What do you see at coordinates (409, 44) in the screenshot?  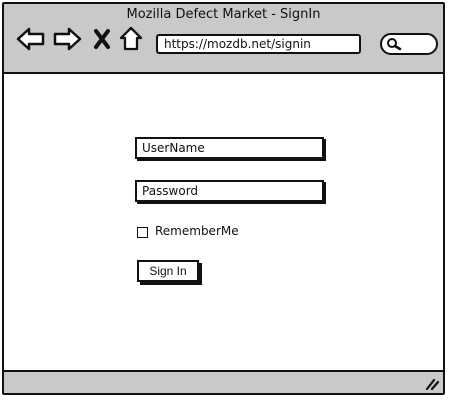 I see `search-box` at bounding box center [409, 44].